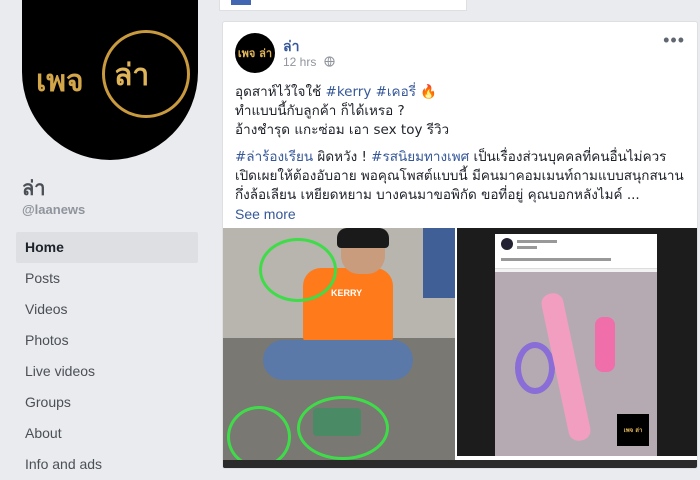  I want to click on top-action-bar, so click(343, 5).